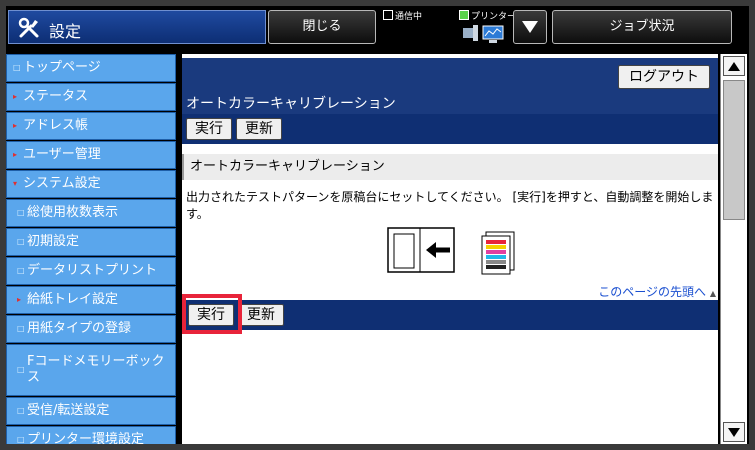  Describe the element at coordinates (388, 15) in the screenshot. I see `checkbox-icon` at that location.